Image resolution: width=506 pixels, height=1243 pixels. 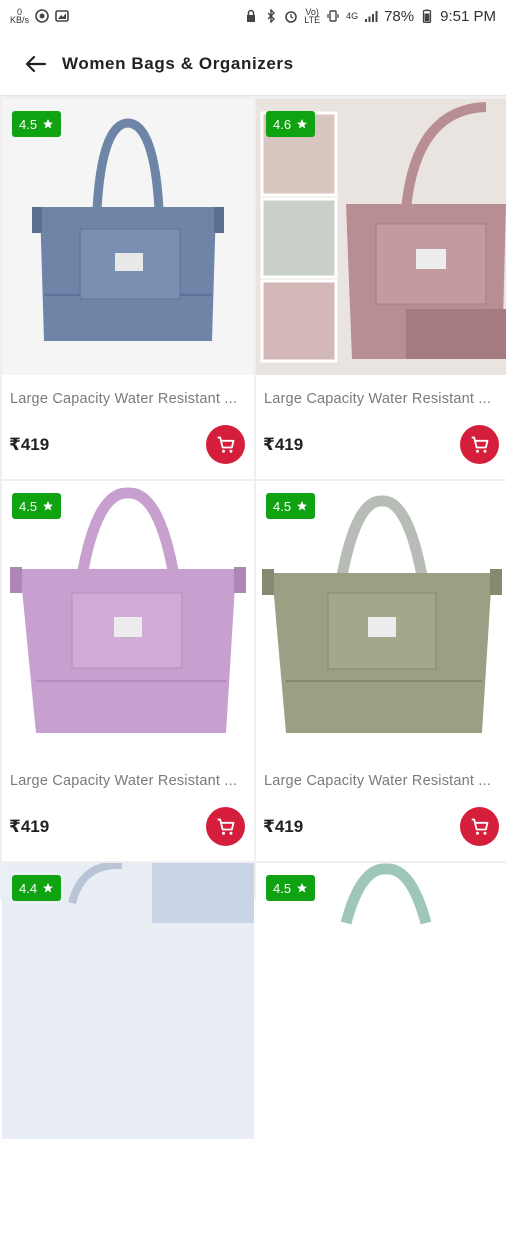 What do you see at coordinates (20, 20) in the screenshot?
I see `net-speed-unit: KB/s` at bounding box center [20, 20].